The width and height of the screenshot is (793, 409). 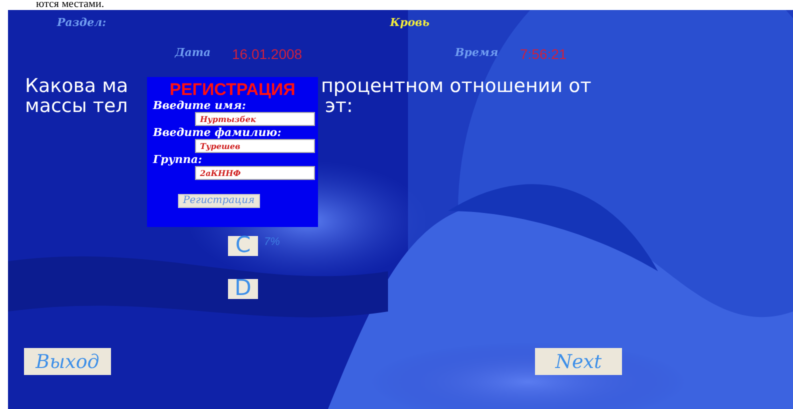 What do you see at coordinates (81, 22) in the screenshot?
I see `section-label: Раздел:` at bounding box center [81, 22].